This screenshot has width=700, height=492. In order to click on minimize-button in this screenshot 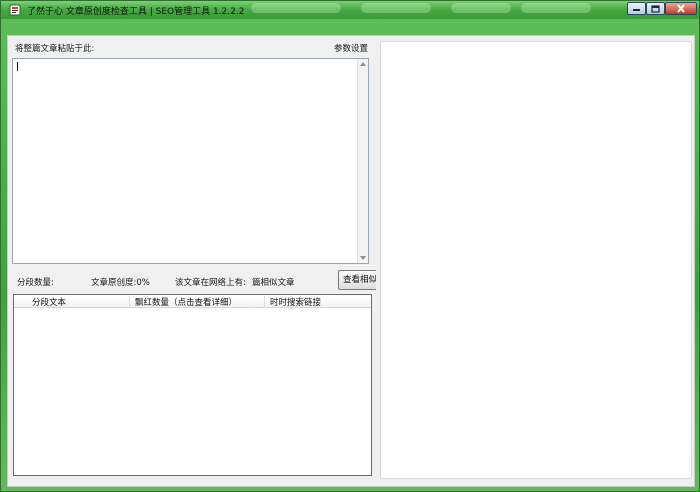, I will do `click(636, 8)`.